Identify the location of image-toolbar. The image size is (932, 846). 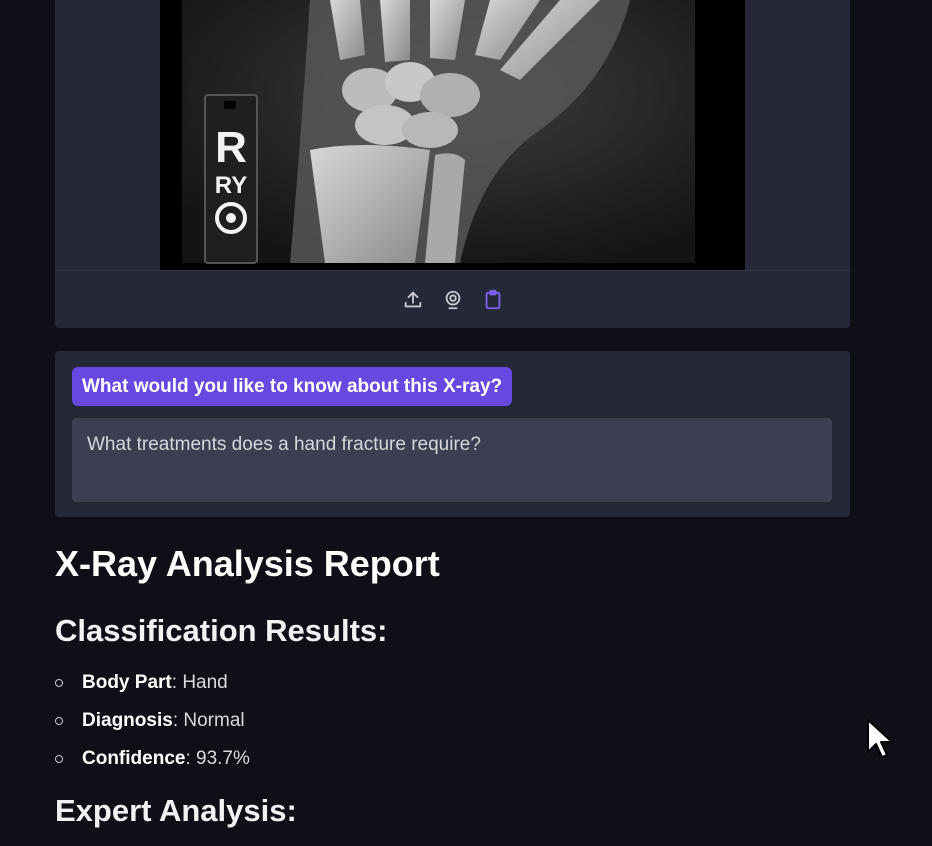
(452, 299).